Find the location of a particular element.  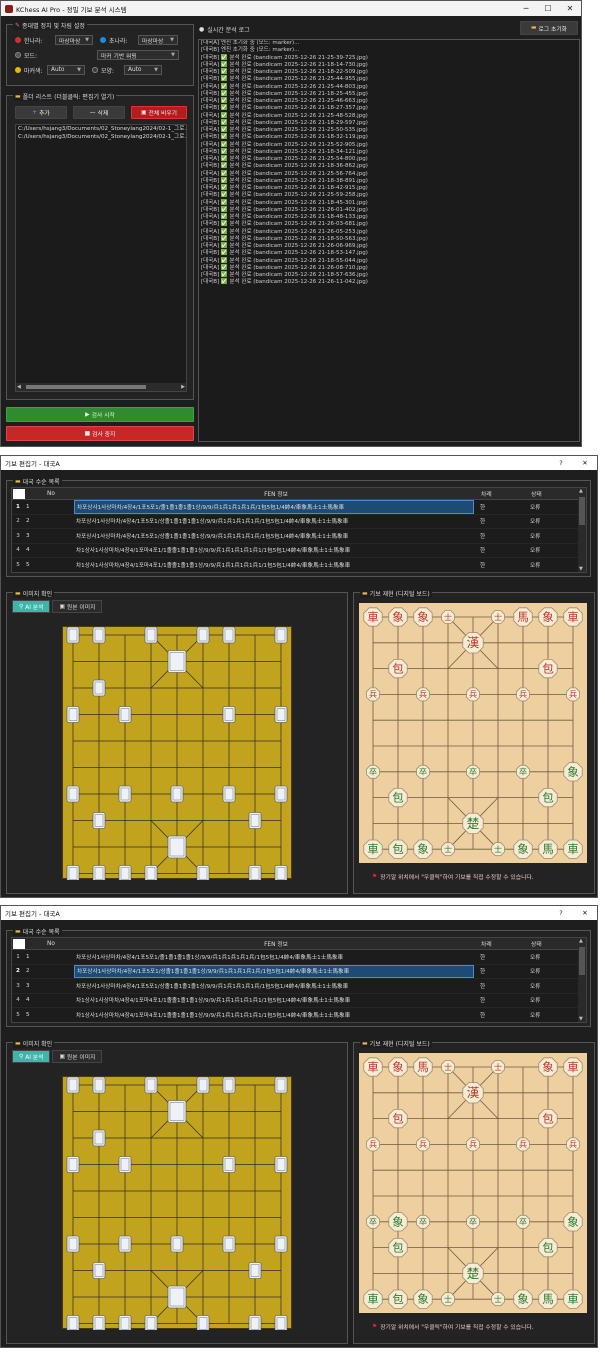

marker-combo: Auto ▼ is located at coordinates (66, 70).